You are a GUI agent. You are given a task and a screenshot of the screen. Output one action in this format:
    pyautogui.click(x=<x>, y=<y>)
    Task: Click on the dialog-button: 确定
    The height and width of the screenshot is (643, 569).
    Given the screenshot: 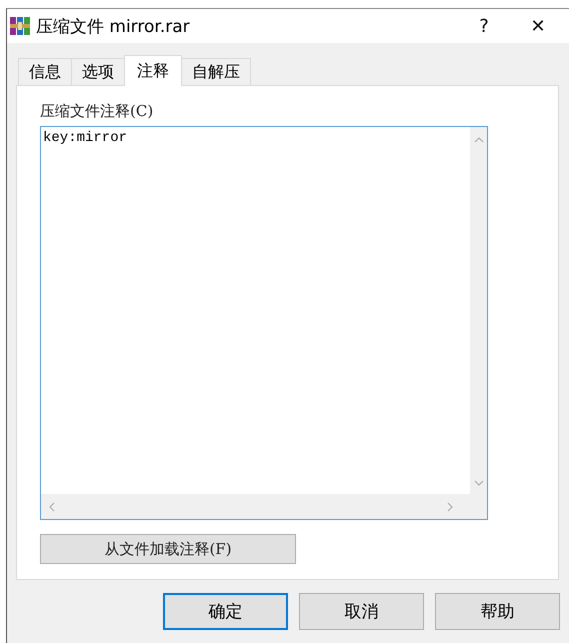 What is the action you would take?
    pyautogui.click(x=225, y=611)
    